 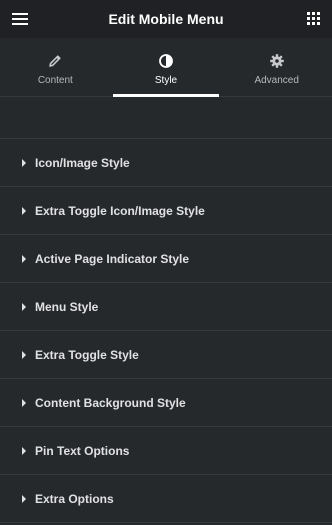 I want to click on section-label: Extra Options, so click(x=74, y=498).